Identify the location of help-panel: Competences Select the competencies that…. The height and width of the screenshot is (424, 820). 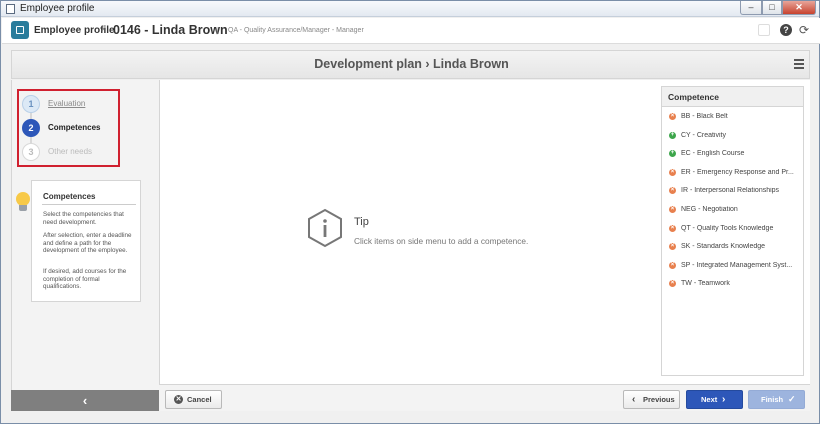
(86, 241).